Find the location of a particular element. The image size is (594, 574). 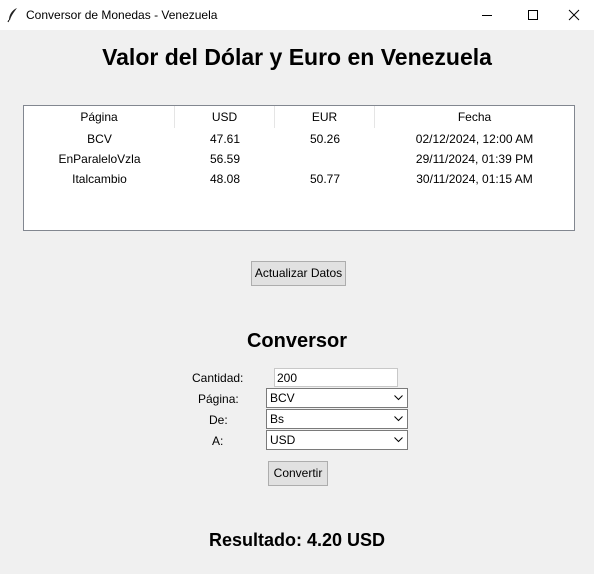

maximize-button is located at coordinates (533, 15).